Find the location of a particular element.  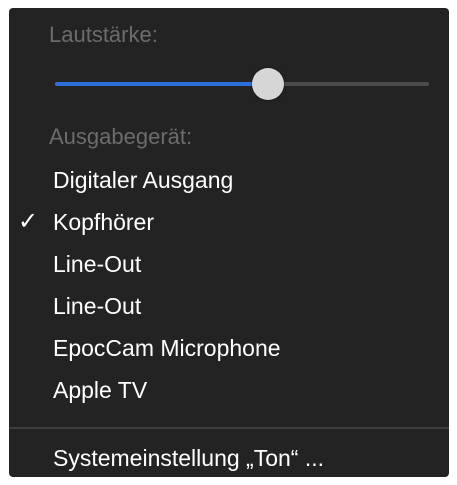

output-device-item: Apple TV is located at coordinates (229, 390).